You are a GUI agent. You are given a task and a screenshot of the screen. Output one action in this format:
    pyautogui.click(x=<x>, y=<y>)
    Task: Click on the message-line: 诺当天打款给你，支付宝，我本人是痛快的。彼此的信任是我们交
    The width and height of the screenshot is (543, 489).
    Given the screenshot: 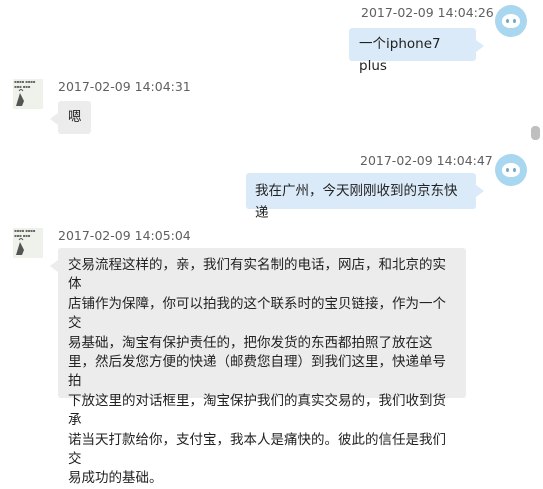 What is the action you would take?
    pyautogui.click(x=257, y=449)
    